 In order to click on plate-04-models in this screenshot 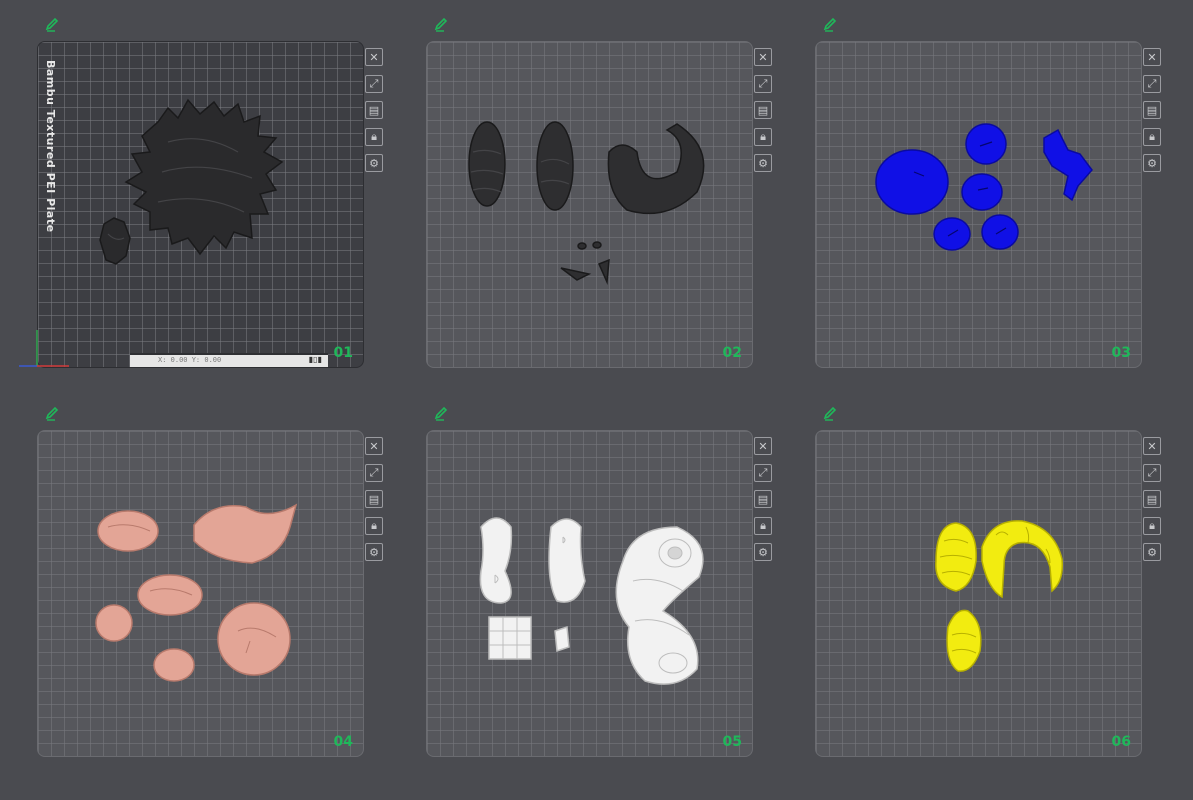, I will do `click(200, 593)`.